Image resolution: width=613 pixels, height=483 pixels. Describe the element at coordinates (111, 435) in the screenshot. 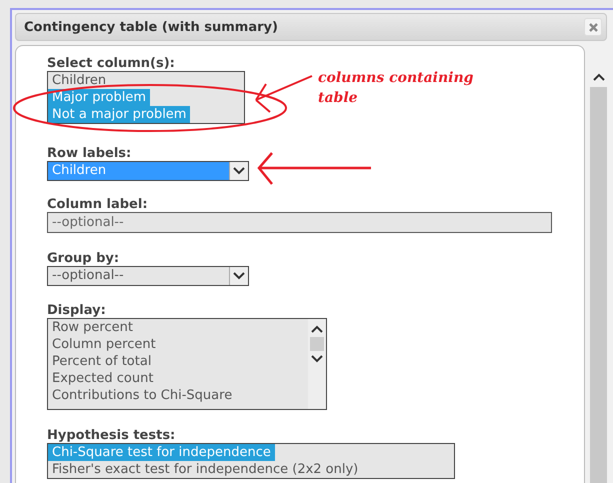

I see `field-label: Hypothesis tests:` at that location.